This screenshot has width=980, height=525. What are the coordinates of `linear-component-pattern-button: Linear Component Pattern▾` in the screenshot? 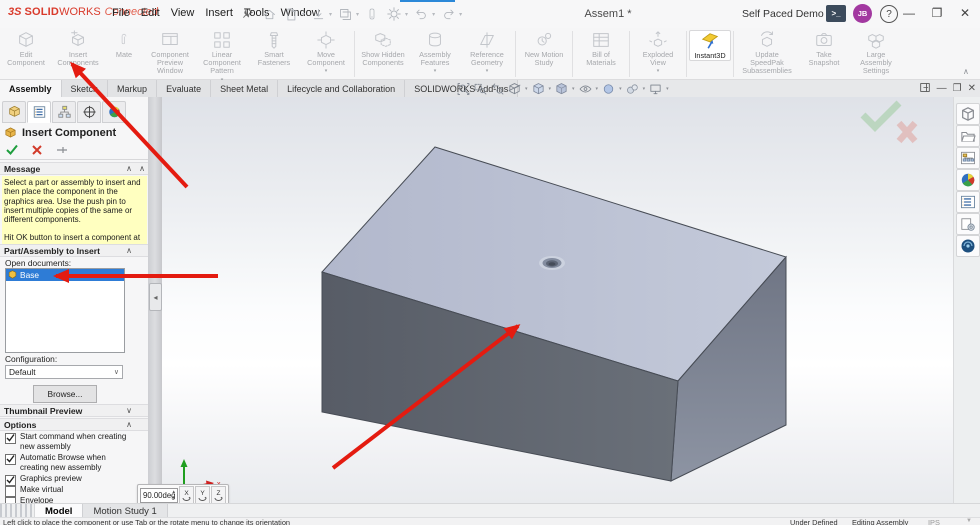 It's located at (222, 56).